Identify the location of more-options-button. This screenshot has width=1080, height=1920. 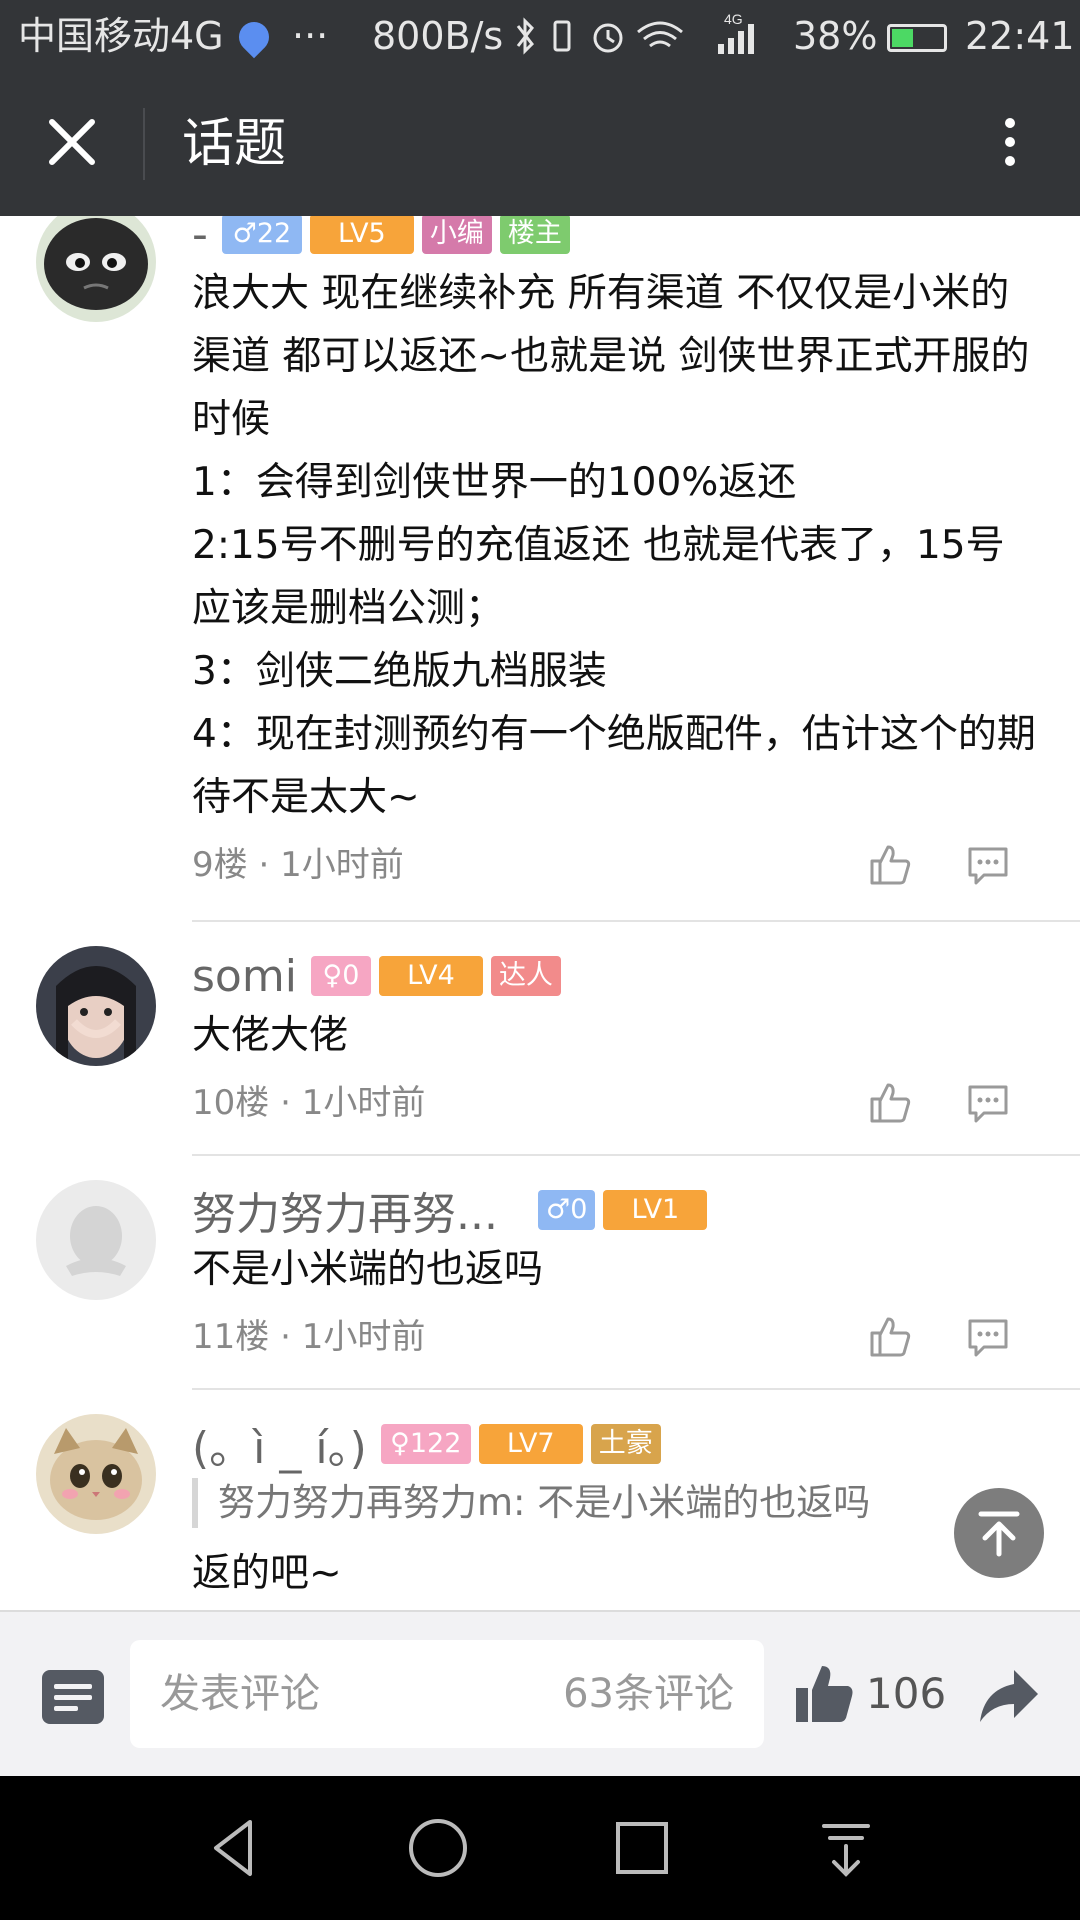
(1010, 144).